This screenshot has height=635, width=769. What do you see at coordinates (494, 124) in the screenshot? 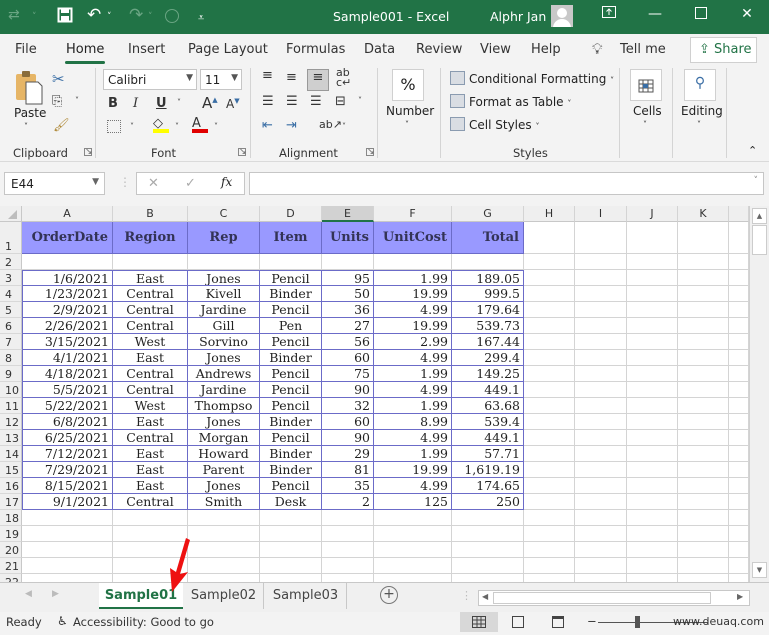
I see `cell-styles-button: Cell Styles ˅` at bounding box center [494, 124].